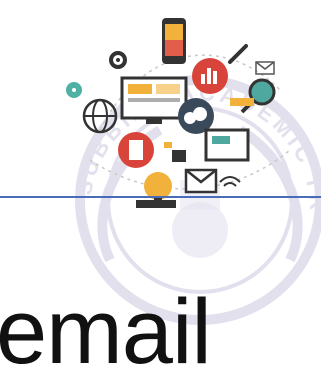  Describe the element at coordinates (238, 54) in the screenshot. I see `pen-icon` at that location.